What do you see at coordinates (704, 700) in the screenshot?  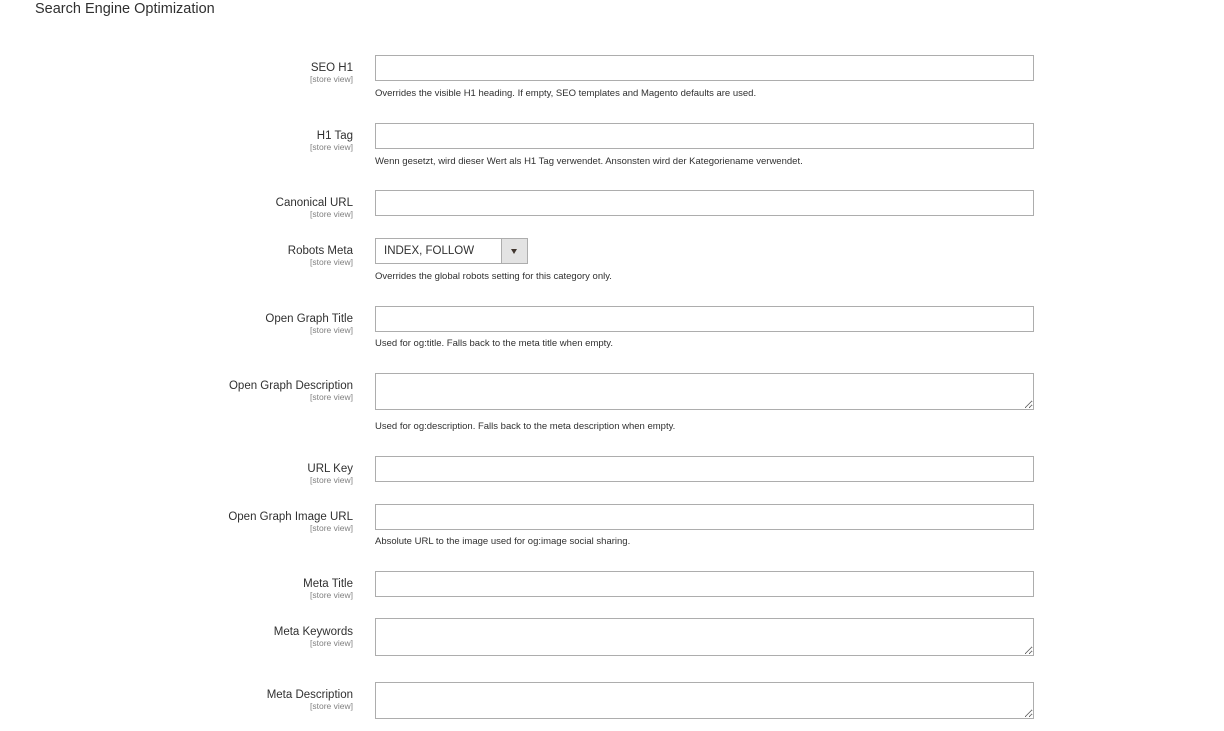 I see `meta-description-textarea` at bounding box center [704, 700].